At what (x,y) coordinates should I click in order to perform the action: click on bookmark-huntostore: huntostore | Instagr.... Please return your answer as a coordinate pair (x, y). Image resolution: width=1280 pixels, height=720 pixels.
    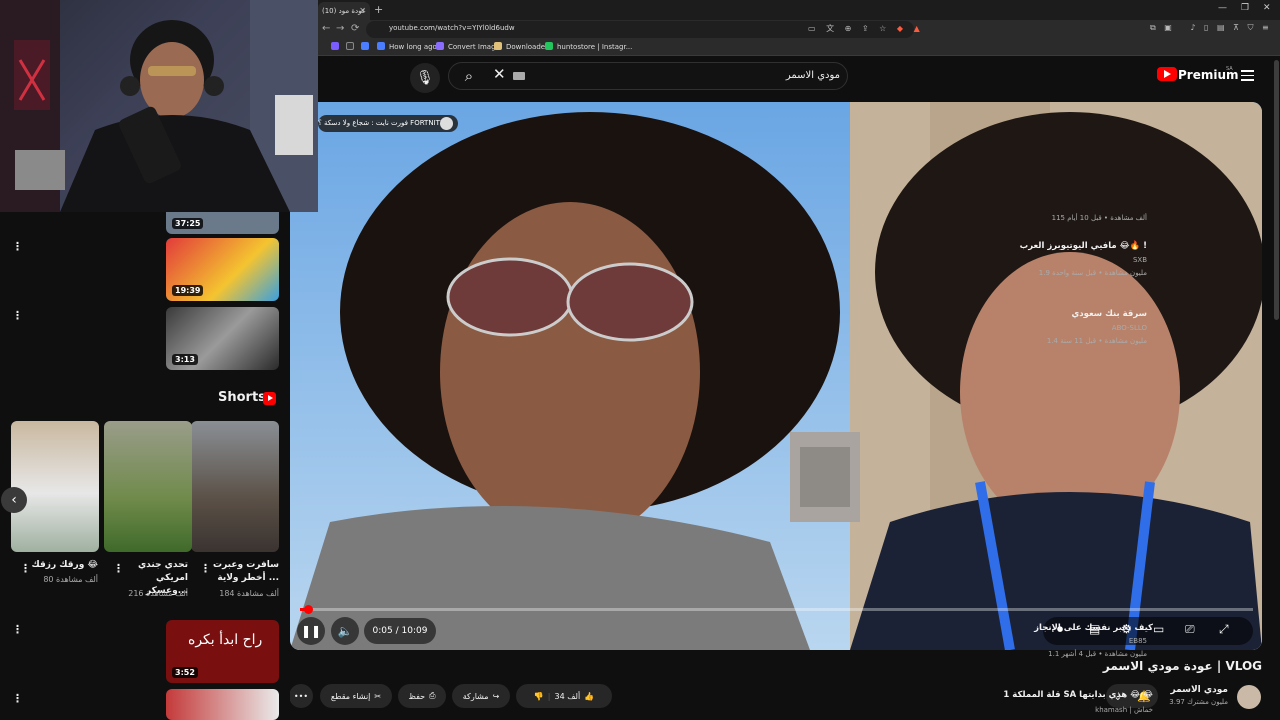
    Looking at the image, I should click on (588, 46).